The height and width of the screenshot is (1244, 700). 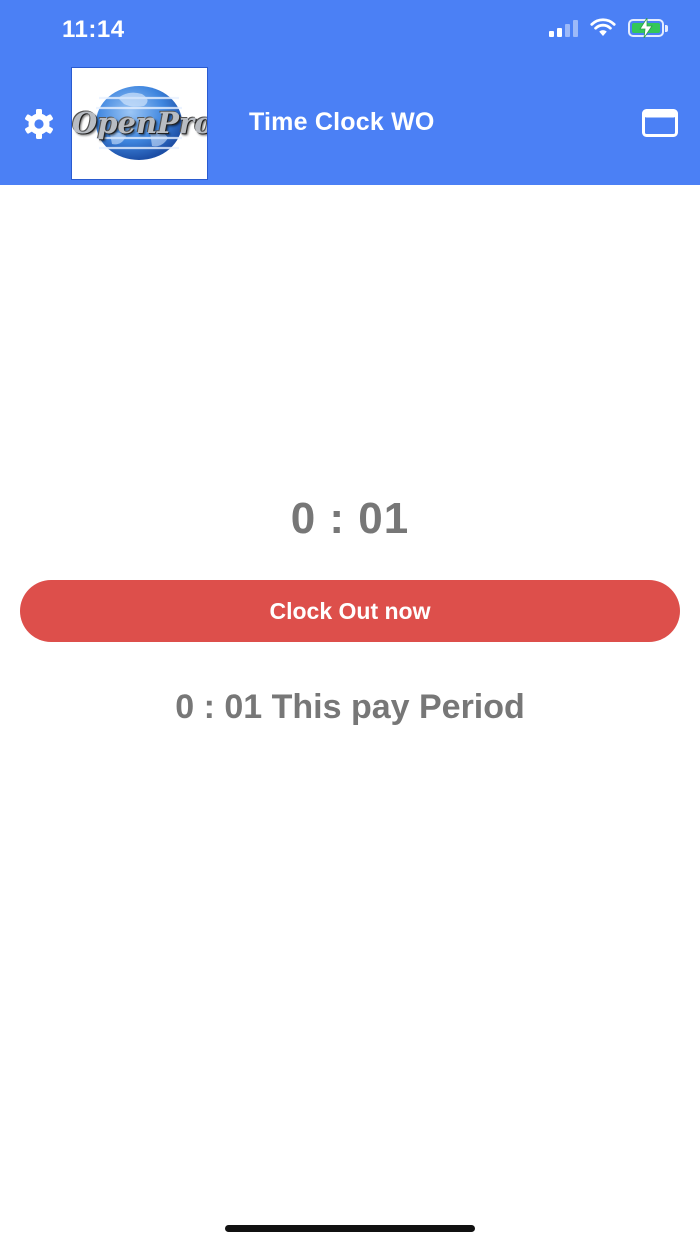 I want to click on charging-bolt-icon, so click(x=646, y=28).